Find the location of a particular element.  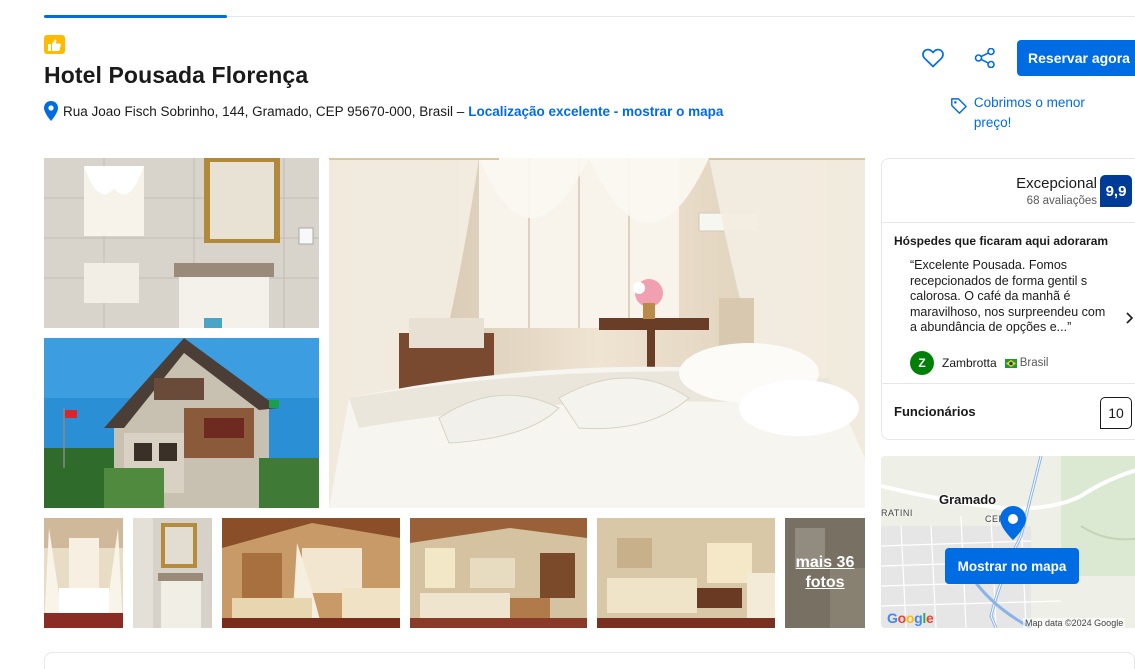

staff-score: 10 is located at coordinates (1116, 413).